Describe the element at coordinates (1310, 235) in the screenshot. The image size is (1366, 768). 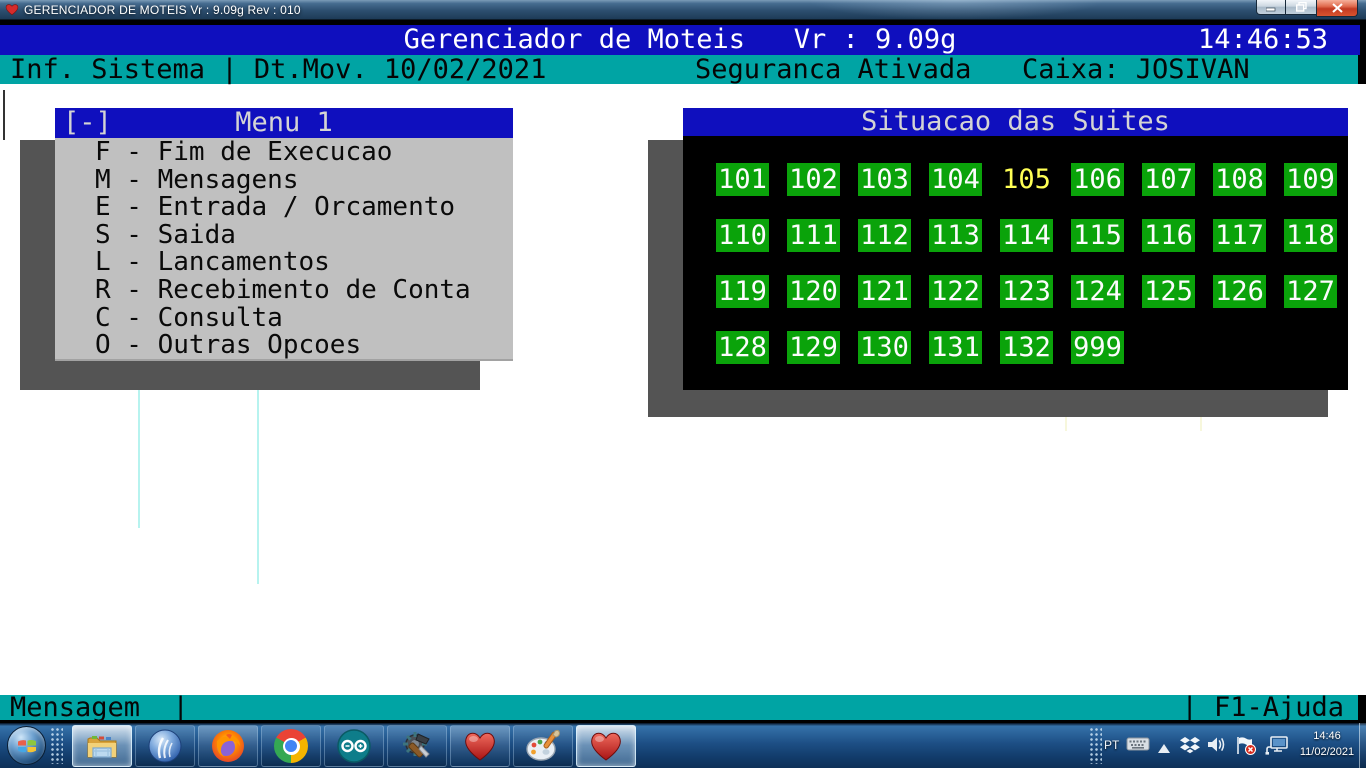
I see `suite-118: 118` at that location.